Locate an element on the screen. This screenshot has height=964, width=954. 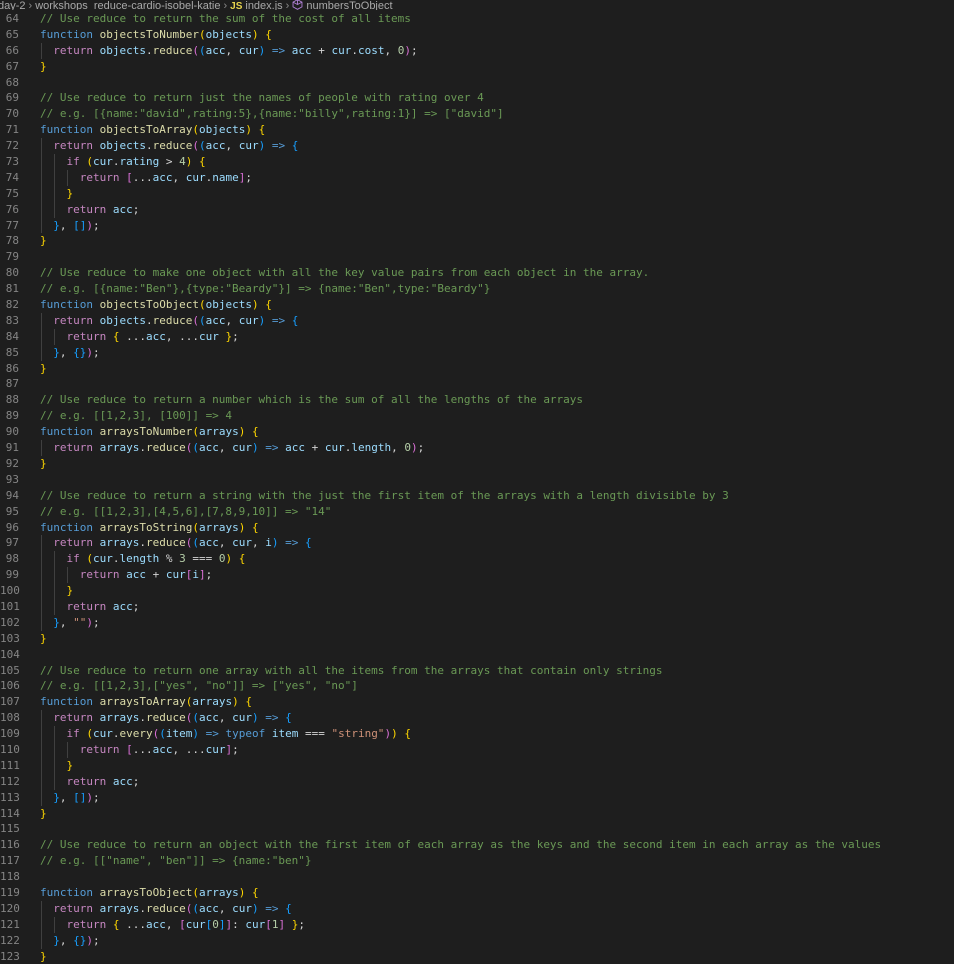
line-number: 97 is located at coordinates (12, 543).